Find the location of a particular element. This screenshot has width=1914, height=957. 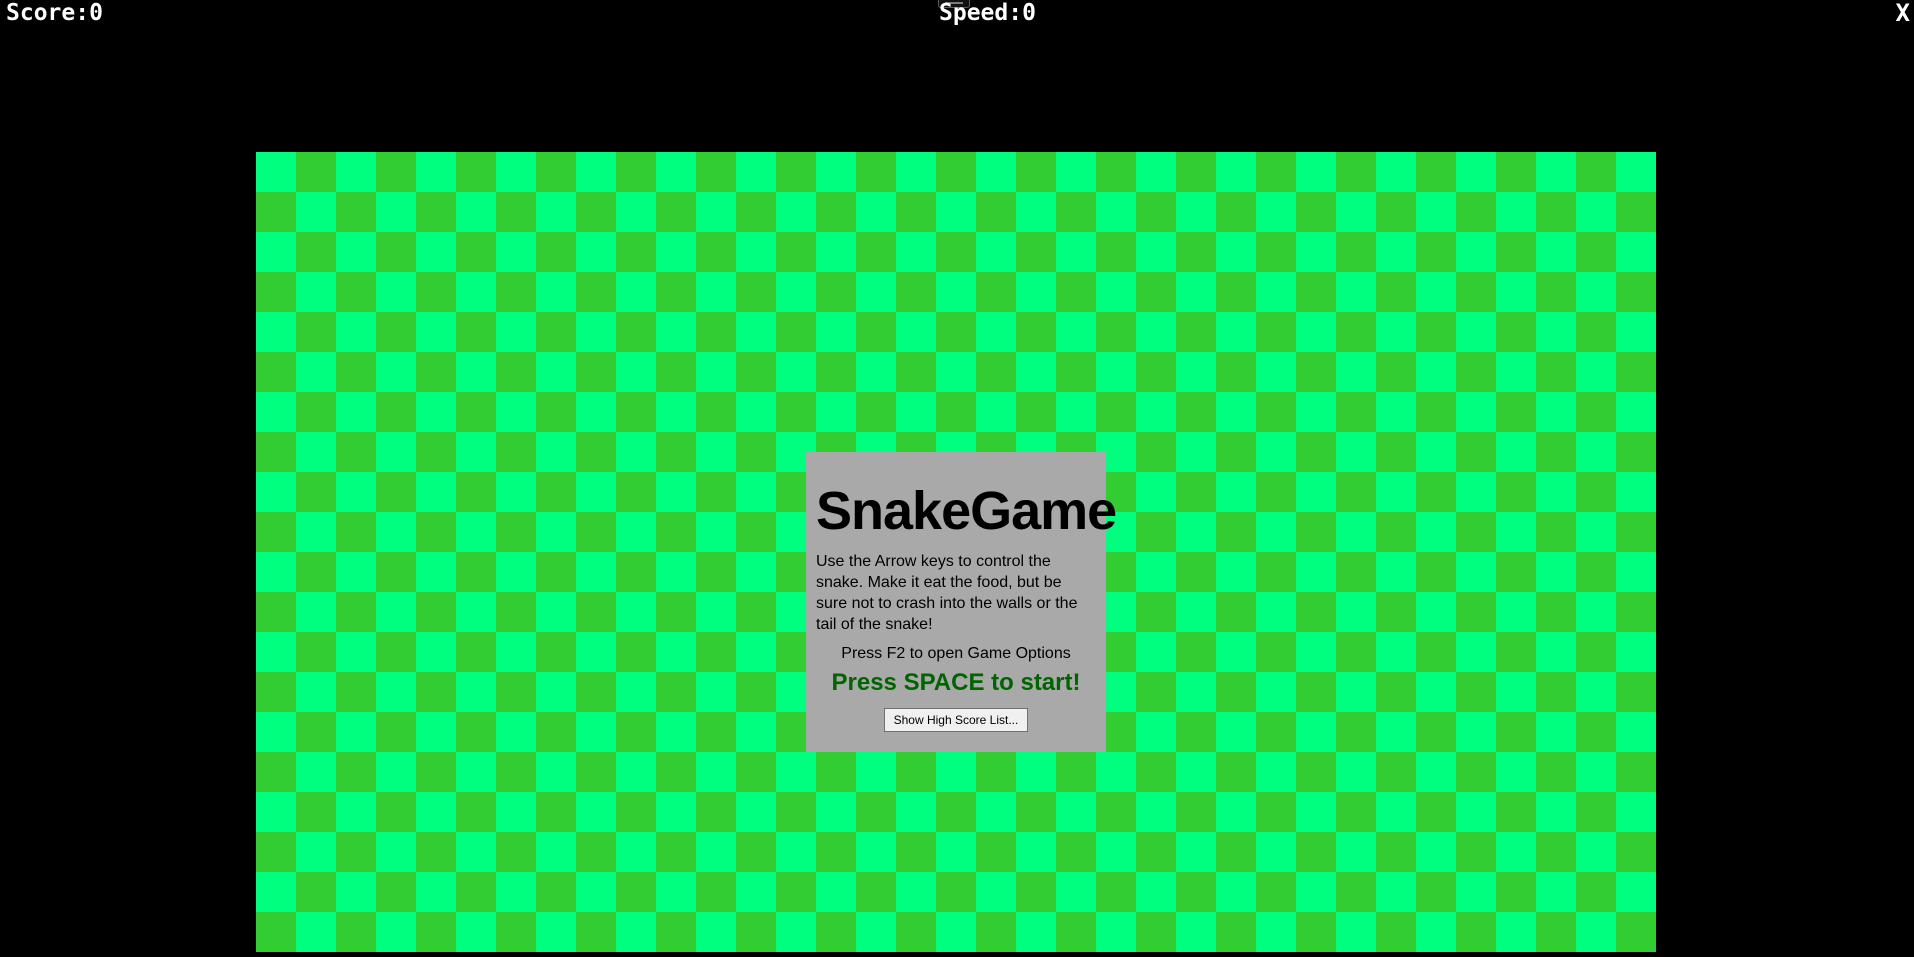

close-button: X is located at coordinates (1903, 13).